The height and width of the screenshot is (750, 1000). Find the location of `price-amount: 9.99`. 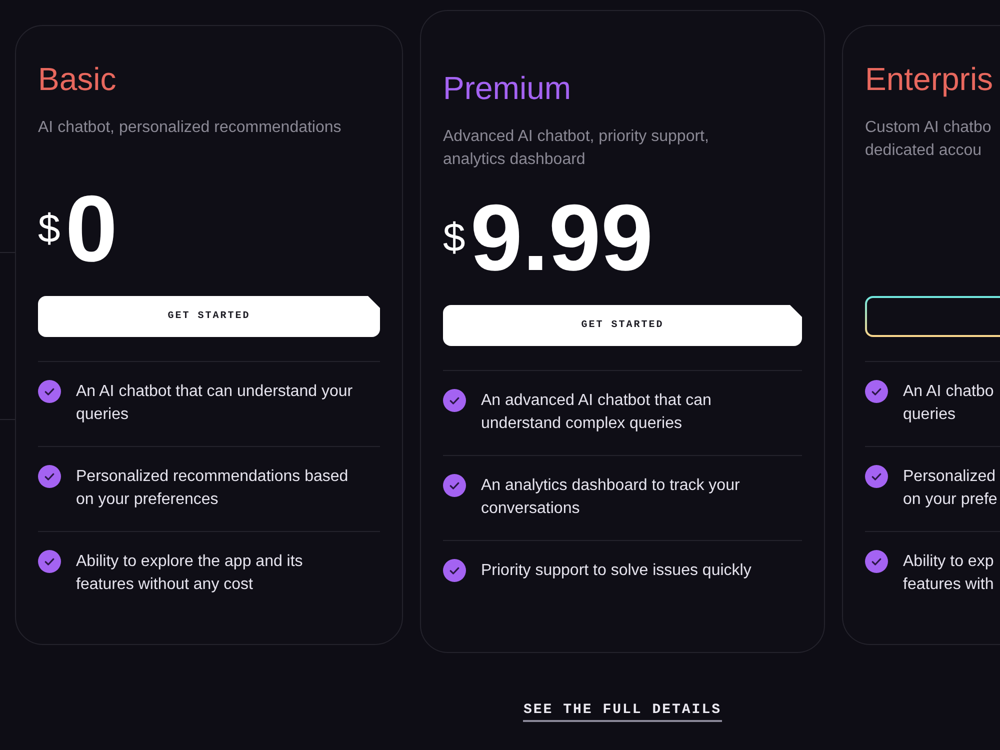

price-amount: 9.99 is located at coordinates (562, 238).